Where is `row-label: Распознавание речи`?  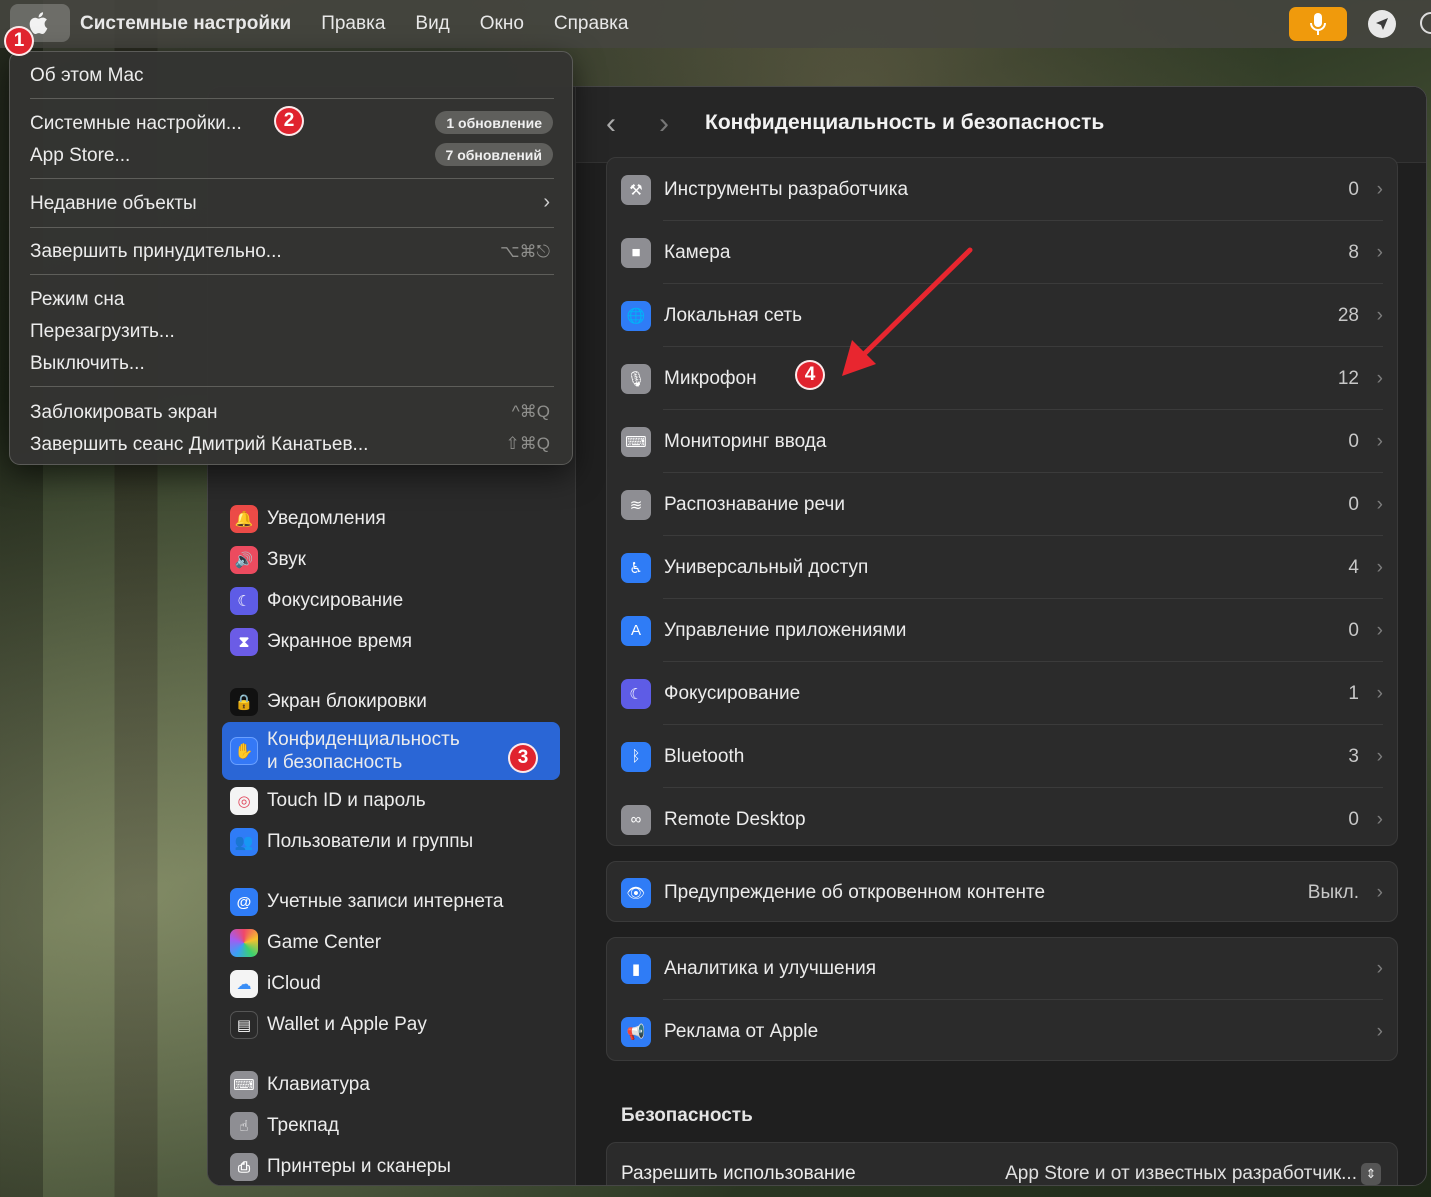
row-label: Распознавание речи is located at coordinates (754, 504).